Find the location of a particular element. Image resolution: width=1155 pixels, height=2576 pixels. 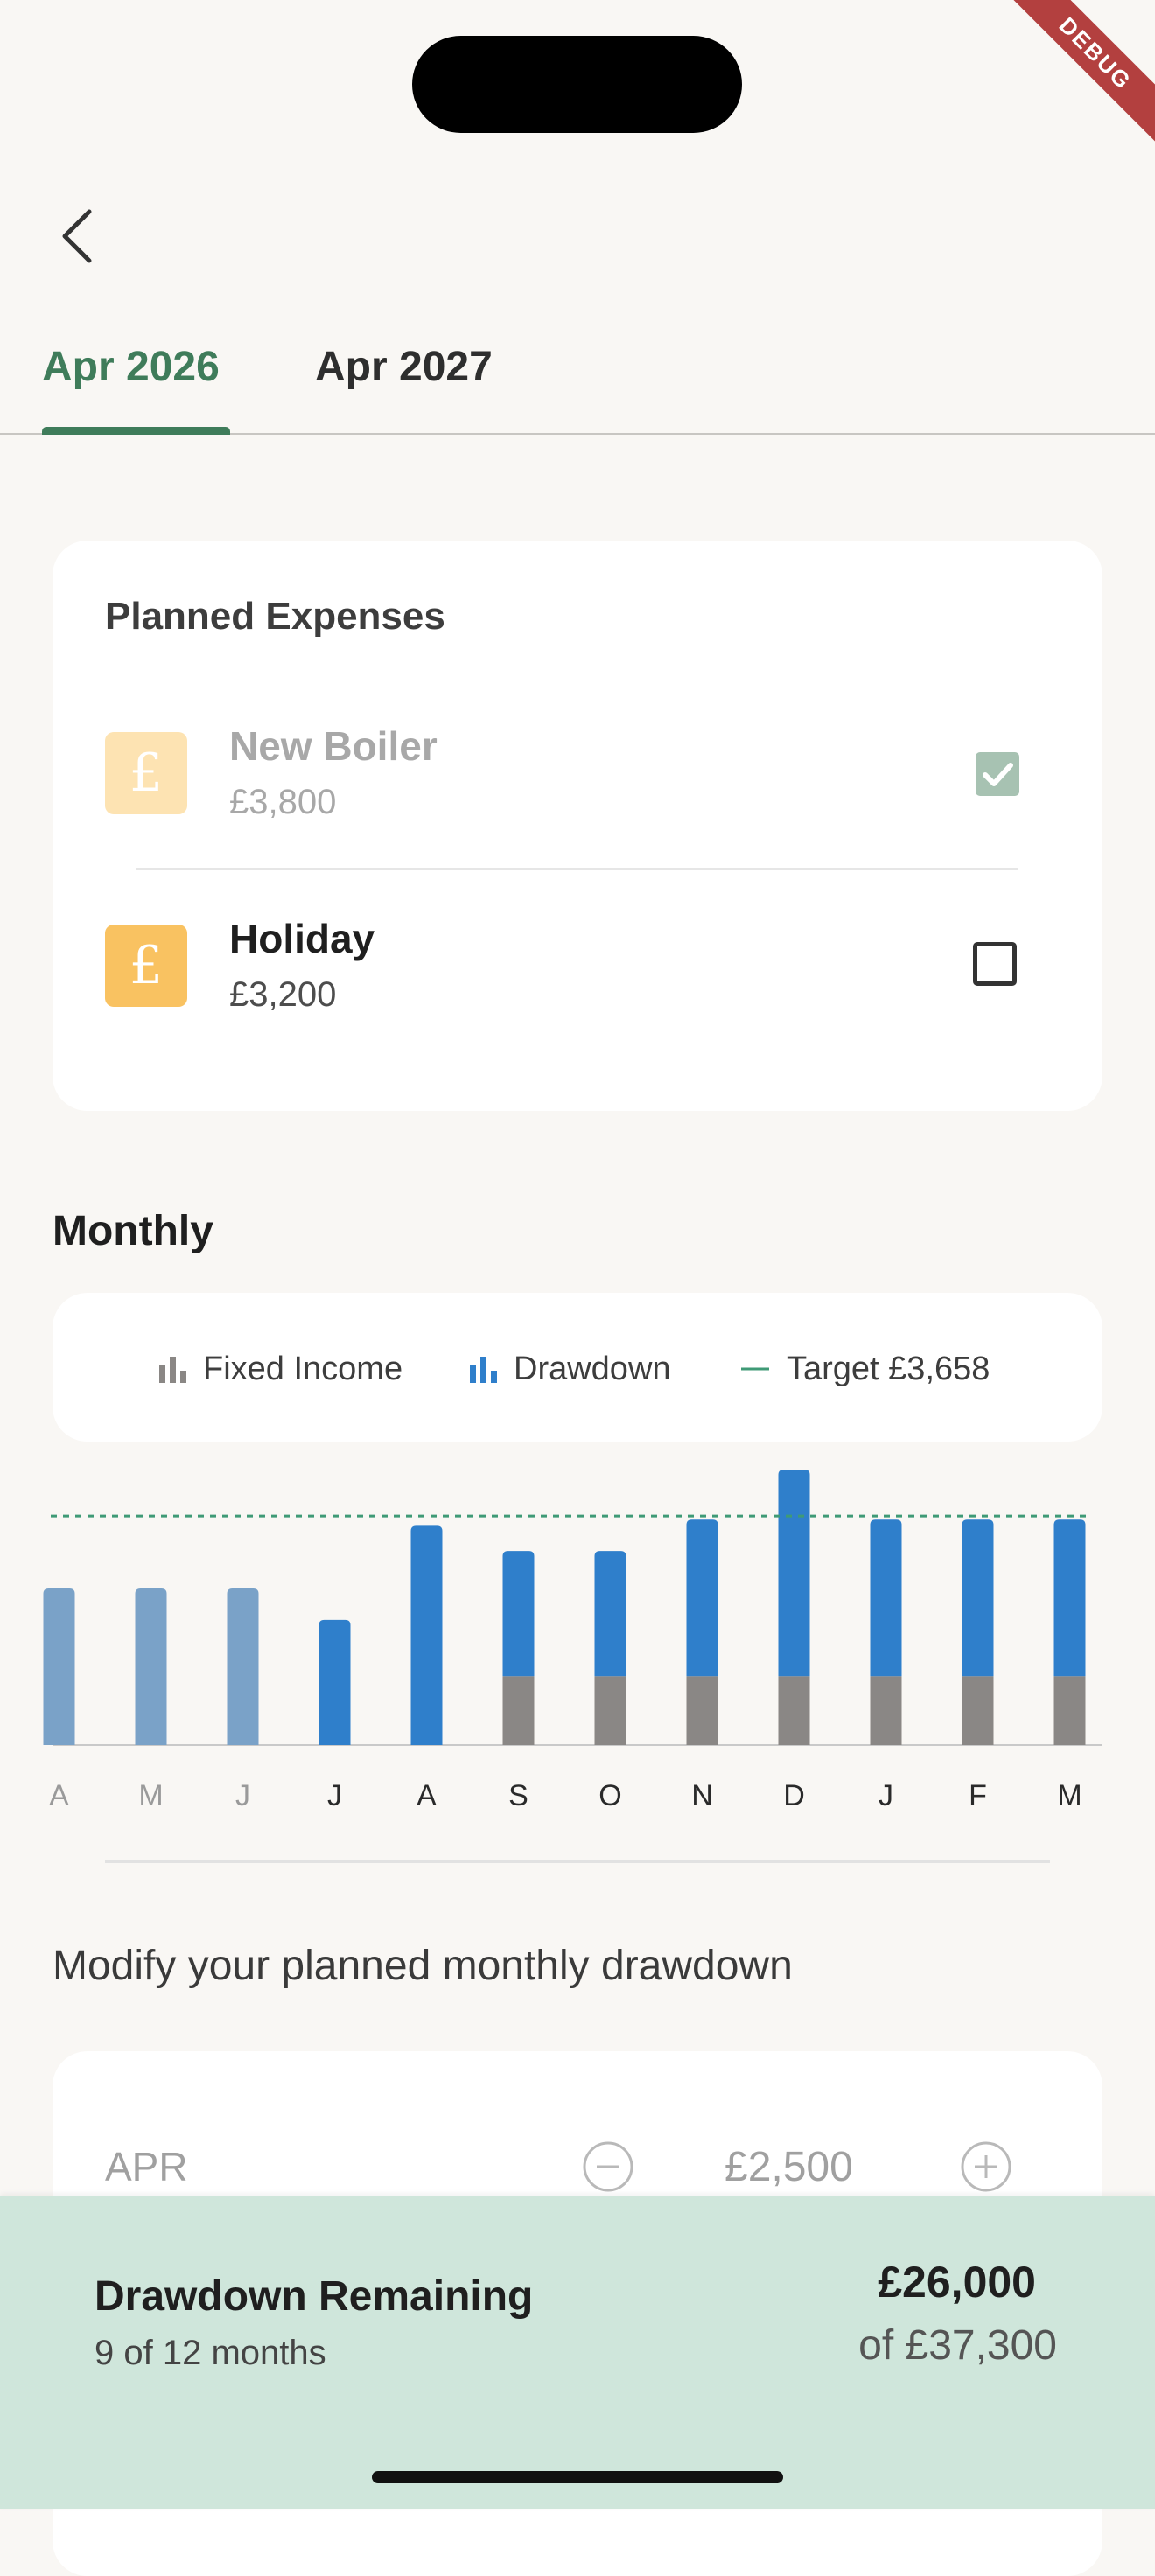

expense-name: New Boiler is located at coordinates (333, 746).